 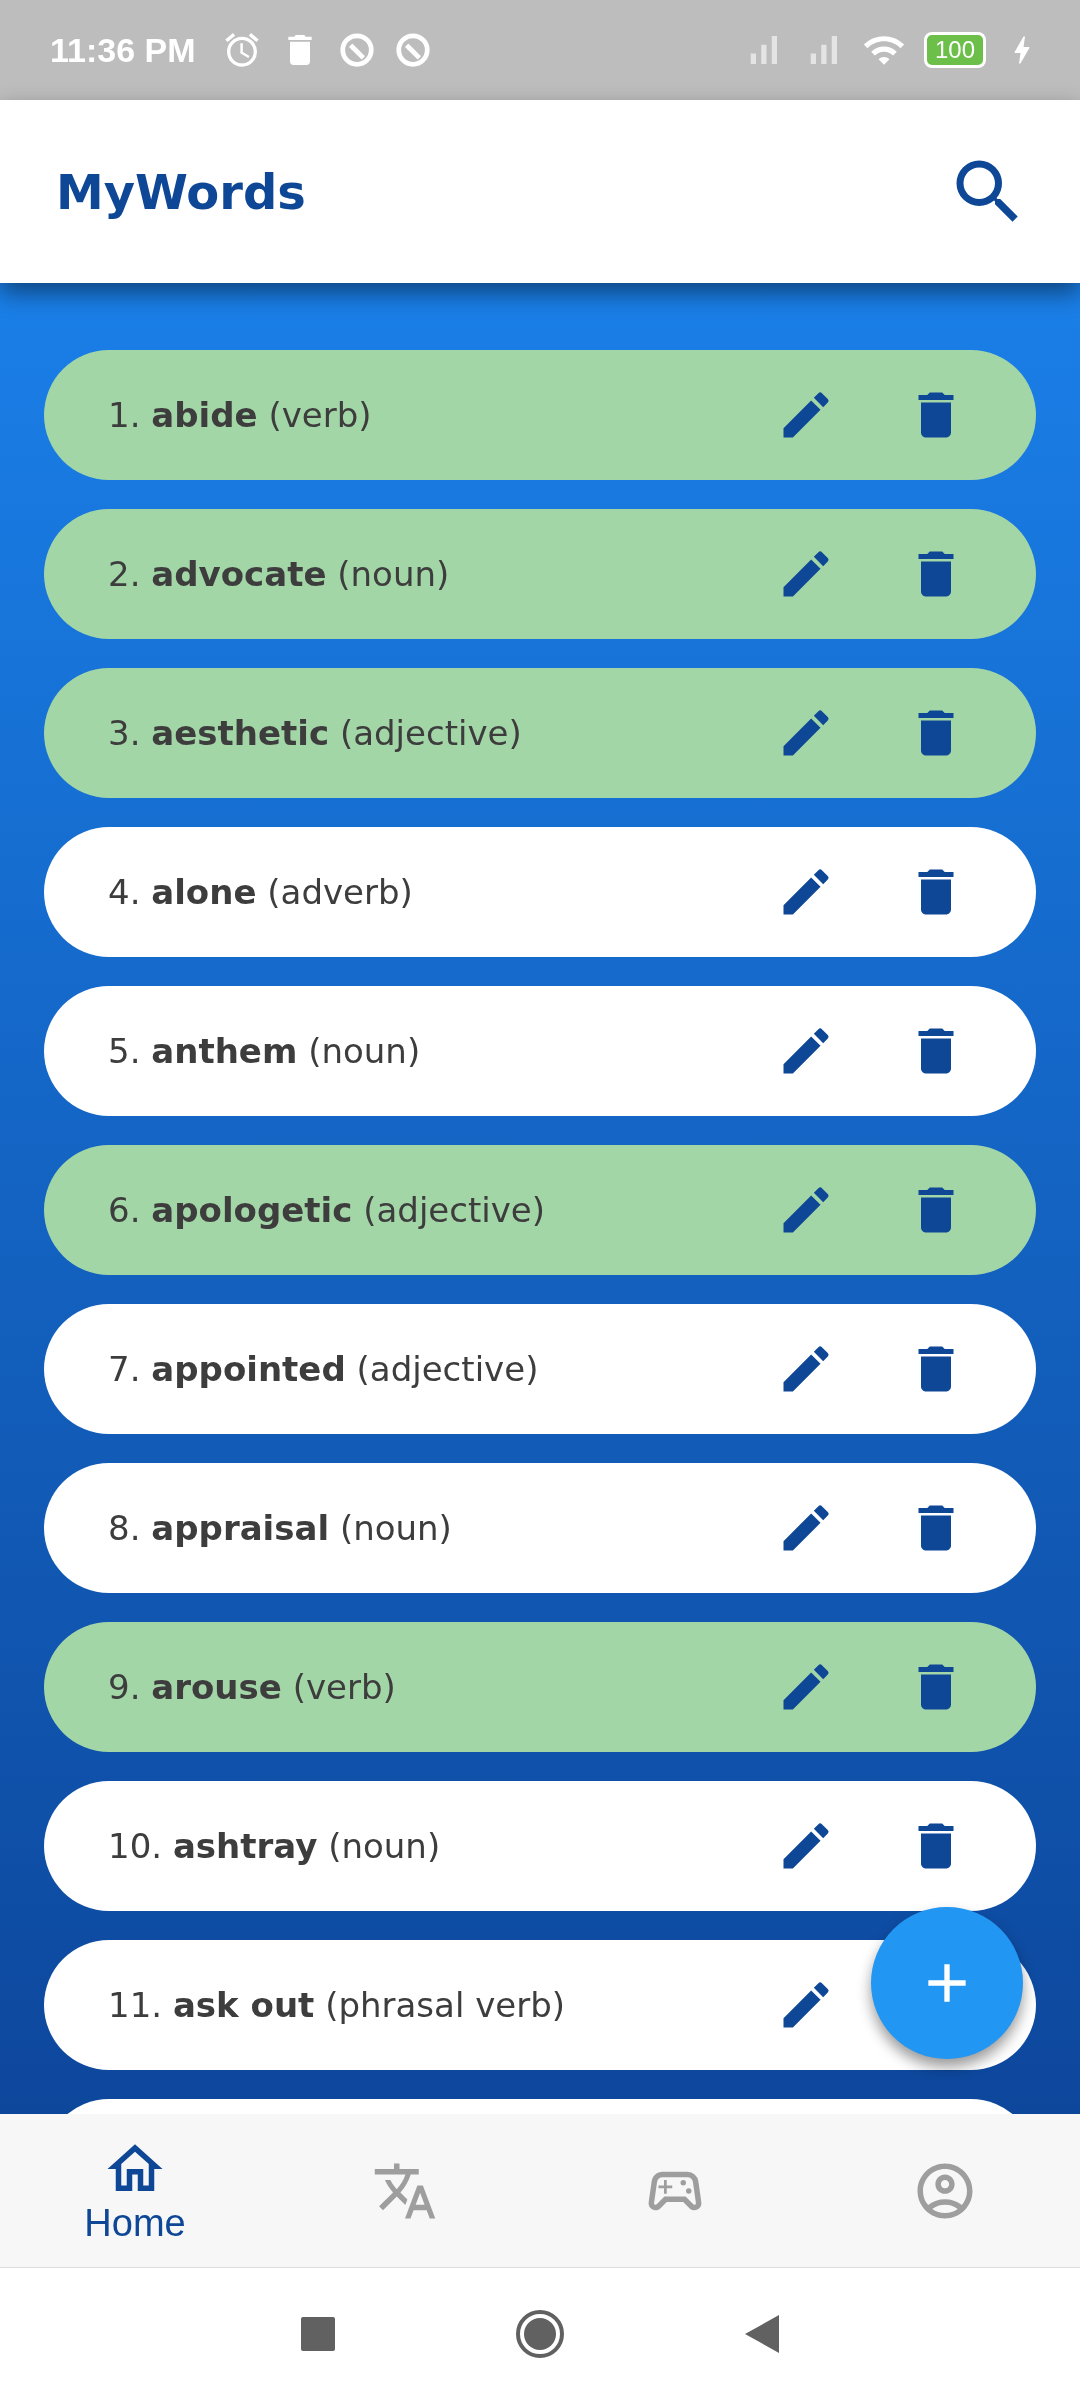 What do you see at coordinates (540, 892) in the screenshot?
I see `word-card: 4. alone (adverb)` at bounding box center [540, 892].